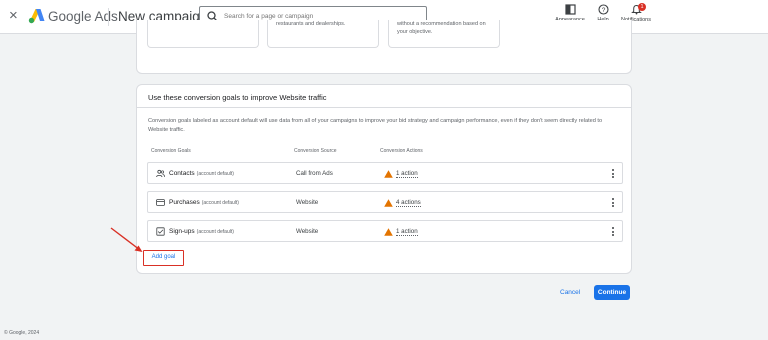 Image resolution: width=768 pixels, height=340 pixels. I want to click on help-icon: ?, so click(603, 9).